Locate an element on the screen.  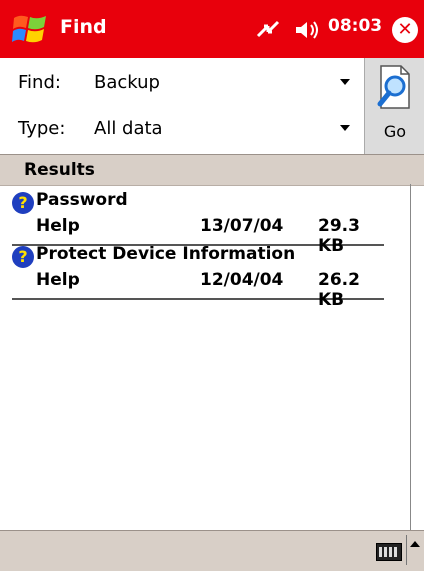
menu-bar is located at coordinates (212, 550).